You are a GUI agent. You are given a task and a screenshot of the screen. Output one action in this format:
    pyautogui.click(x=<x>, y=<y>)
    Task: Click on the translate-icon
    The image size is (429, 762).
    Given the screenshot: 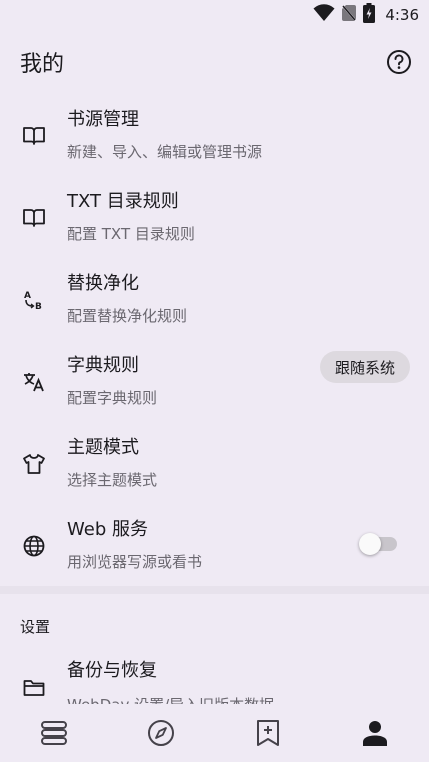 What is the action you would take?
    pyautogui.click(x=34, y=382)
    